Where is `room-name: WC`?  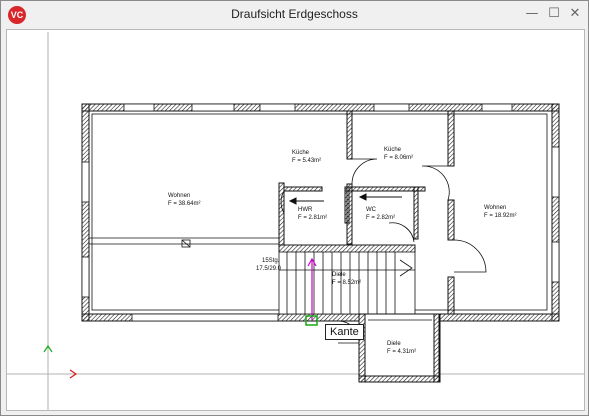
room-name: WC is located at coordinates (371, 210).